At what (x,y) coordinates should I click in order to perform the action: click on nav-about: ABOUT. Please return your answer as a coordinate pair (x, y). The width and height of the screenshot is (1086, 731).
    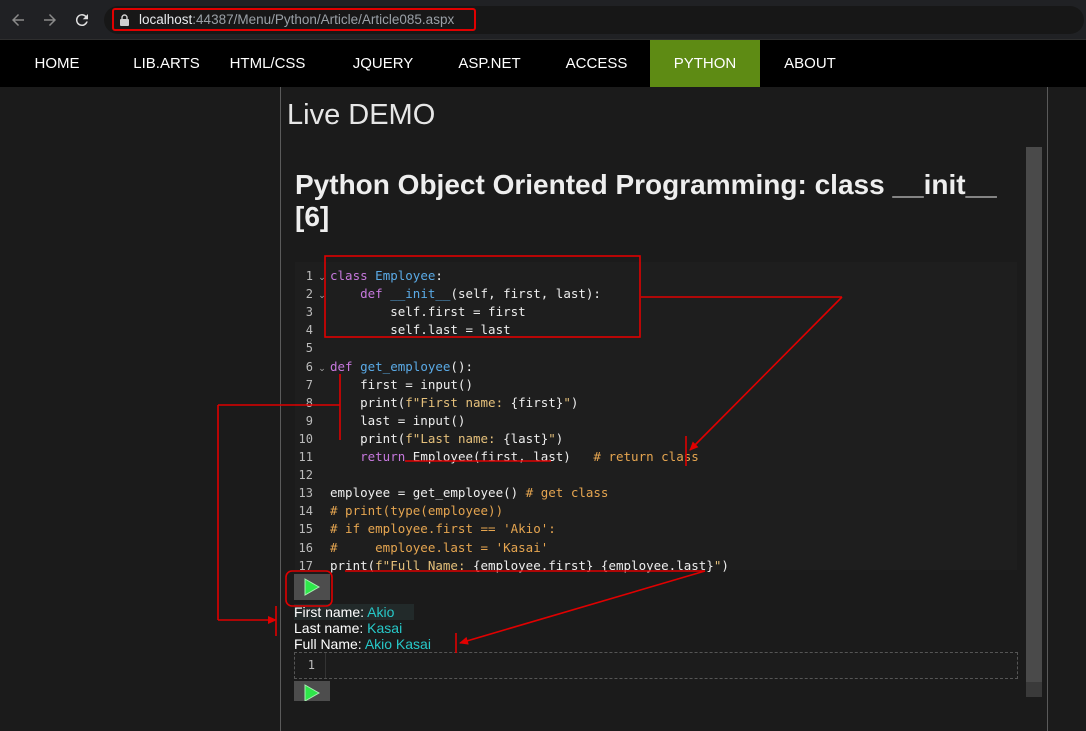
    Looking at the image, I should click on (810, 63).